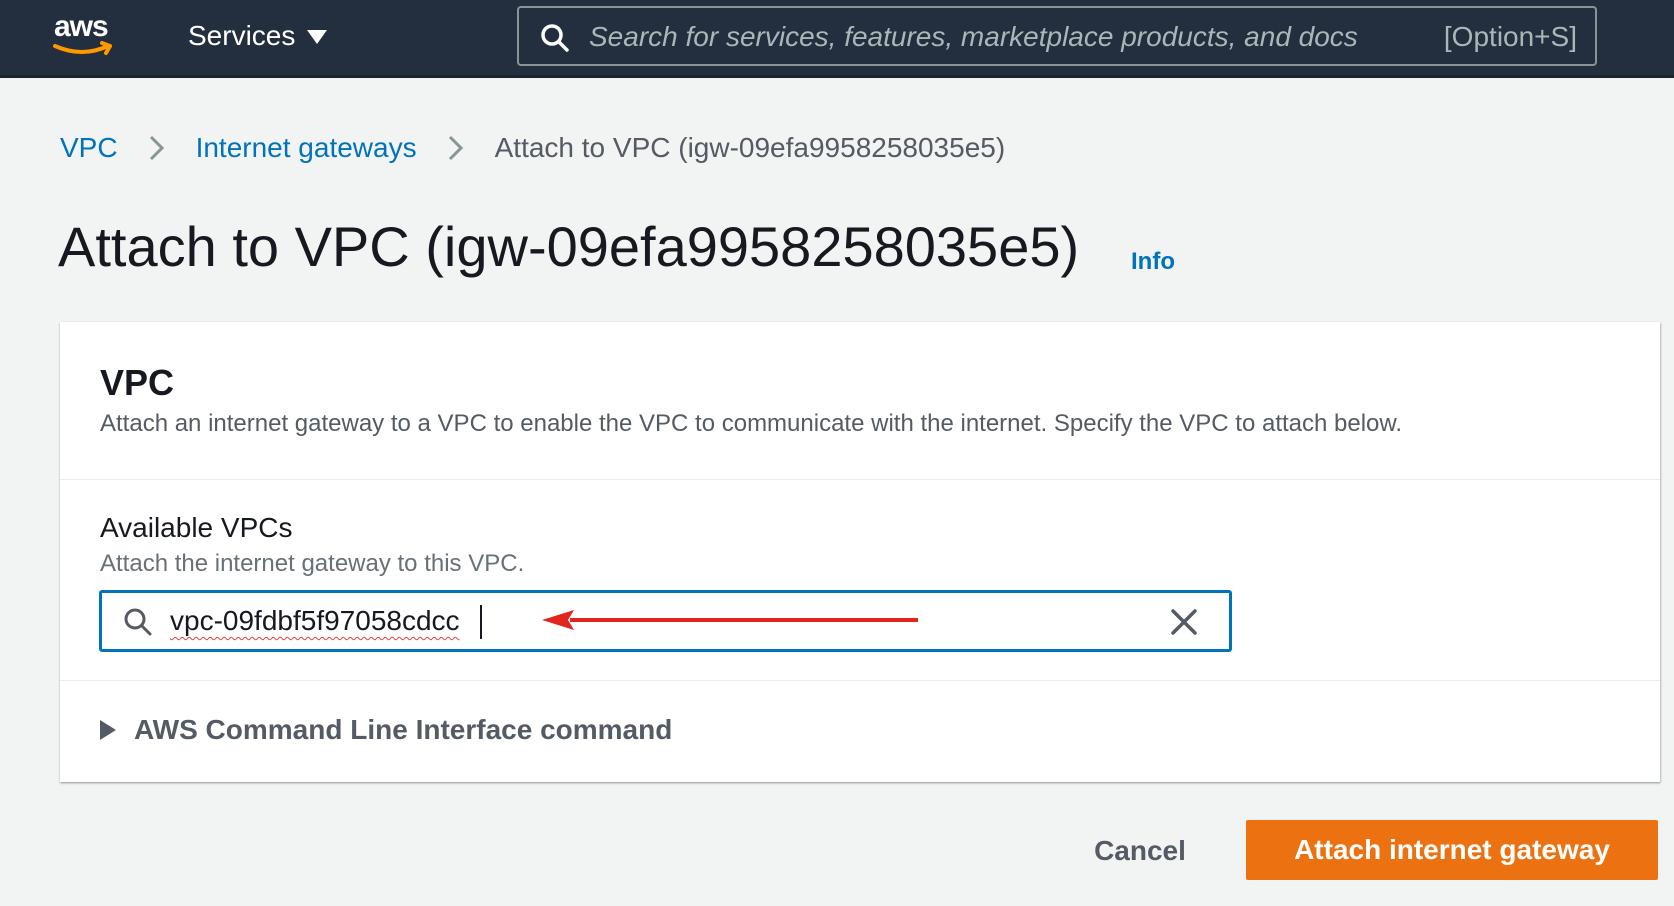 The width and height of the screenshot is (1674, 906). Describe the element at coordinates (1452, 850) in the screenshot. I see `attach-internet-gateway-button: Attach internet gateway` at that location.